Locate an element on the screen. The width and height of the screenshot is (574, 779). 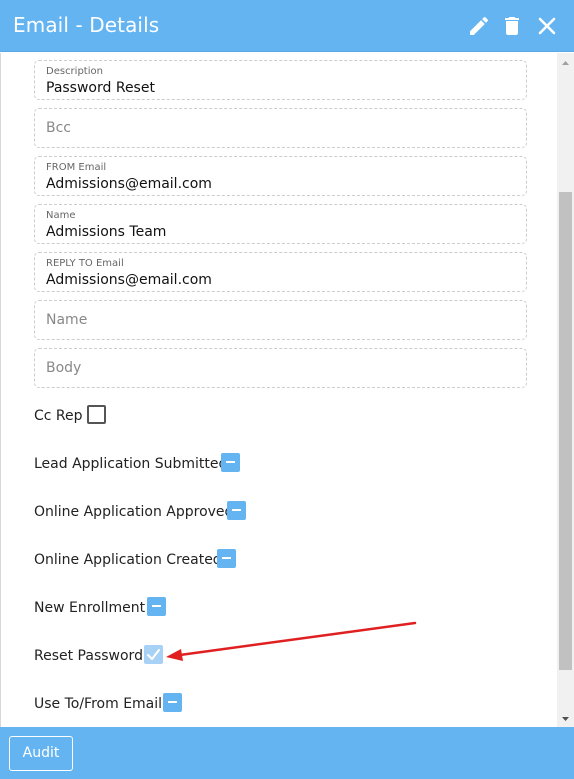
reset-password-checkbox is located at coordinates (153, 654).